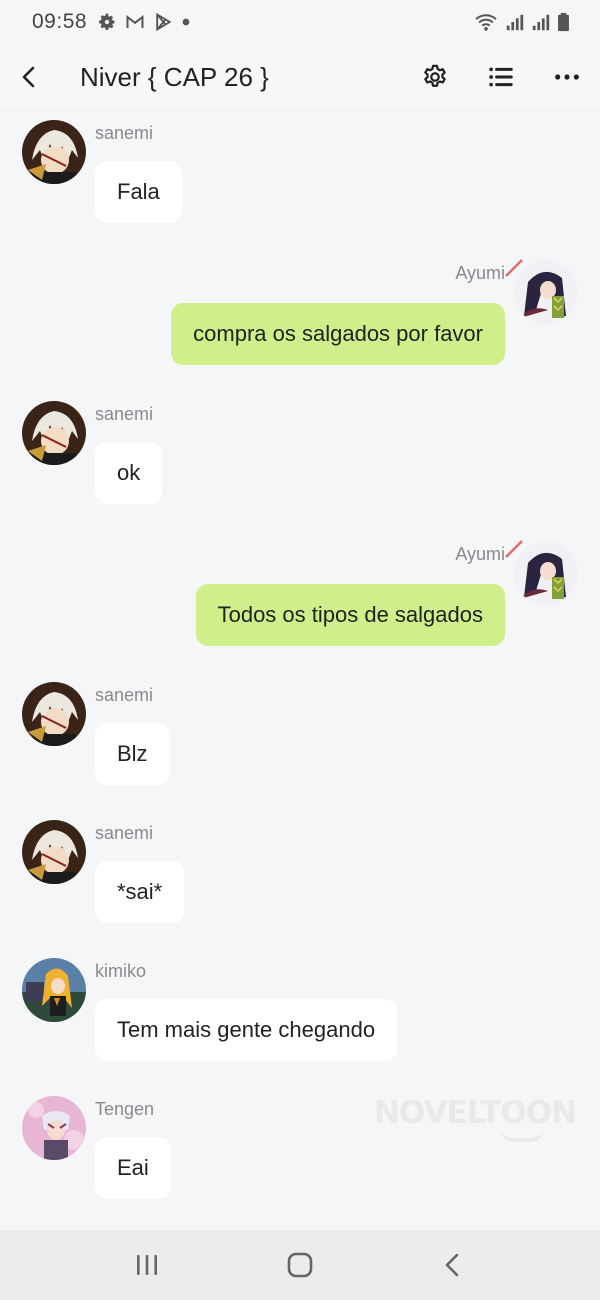 This screenshot has width=600, height=1300. I want to click on kimiko-avatar-image, so click(54, 990).